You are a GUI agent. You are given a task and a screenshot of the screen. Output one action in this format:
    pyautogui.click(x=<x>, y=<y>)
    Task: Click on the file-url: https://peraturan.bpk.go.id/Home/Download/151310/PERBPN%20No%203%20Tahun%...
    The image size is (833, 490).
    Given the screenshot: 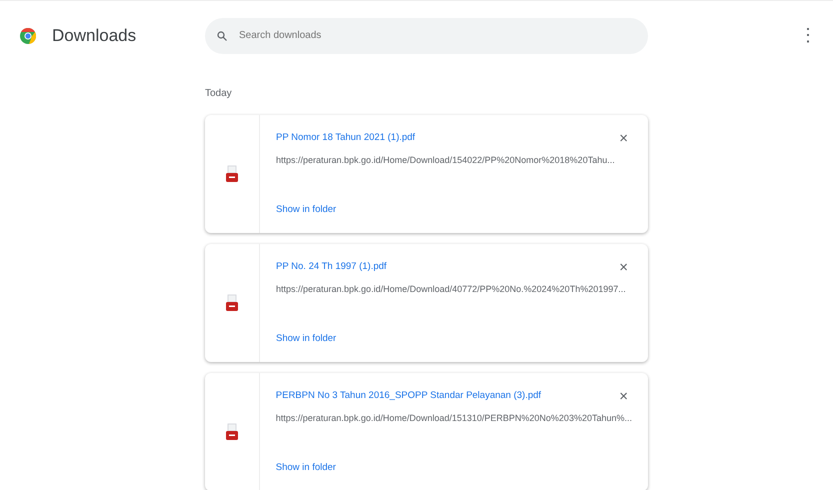 What is the action you would take?
    pyautogui.click(x=454, y=418)
    